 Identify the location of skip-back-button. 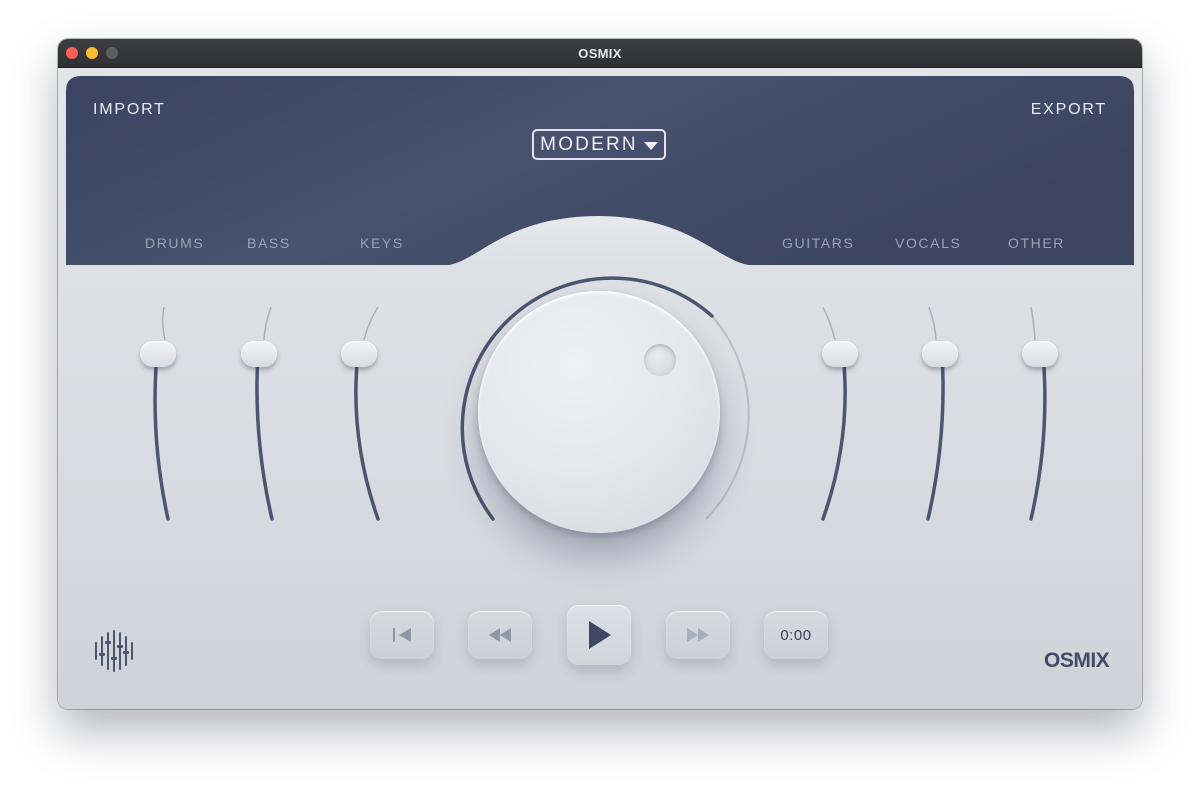
(402, 635).